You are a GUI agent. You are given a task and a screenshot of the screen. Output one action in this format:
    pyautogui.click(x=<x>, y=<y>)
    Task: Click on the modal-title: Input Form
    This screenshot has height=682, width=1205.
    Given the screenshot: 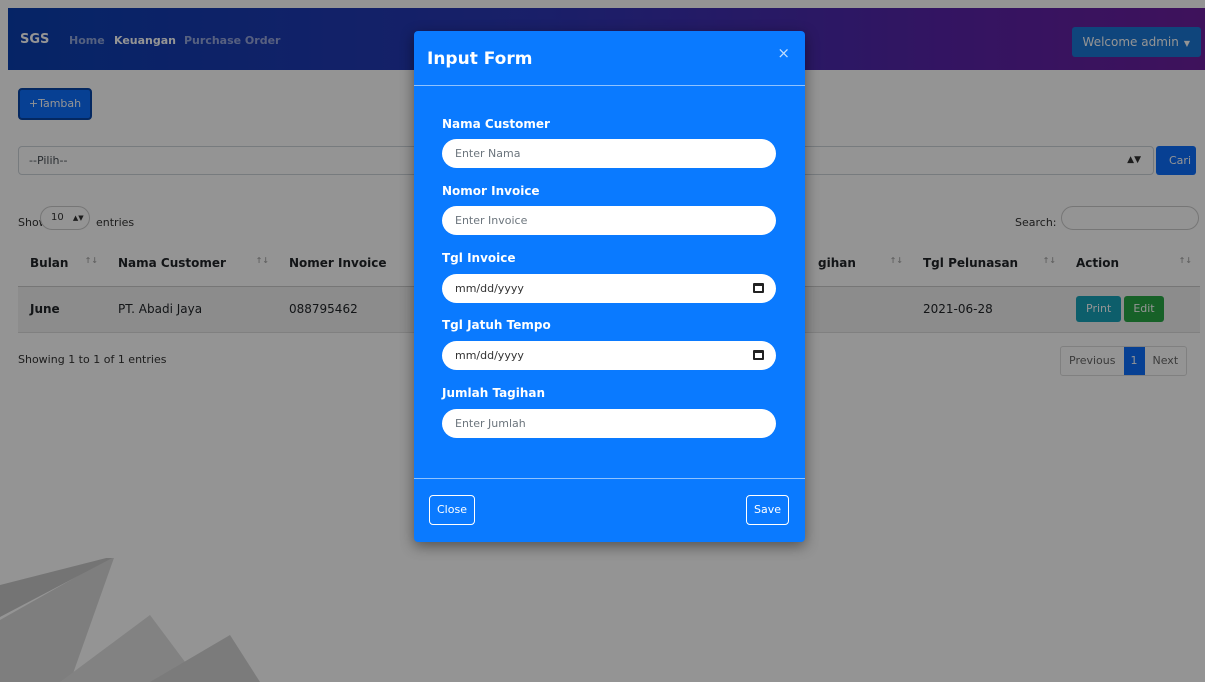 What is the action you would take?
    pyautogui.click(x=480, y=59)
    